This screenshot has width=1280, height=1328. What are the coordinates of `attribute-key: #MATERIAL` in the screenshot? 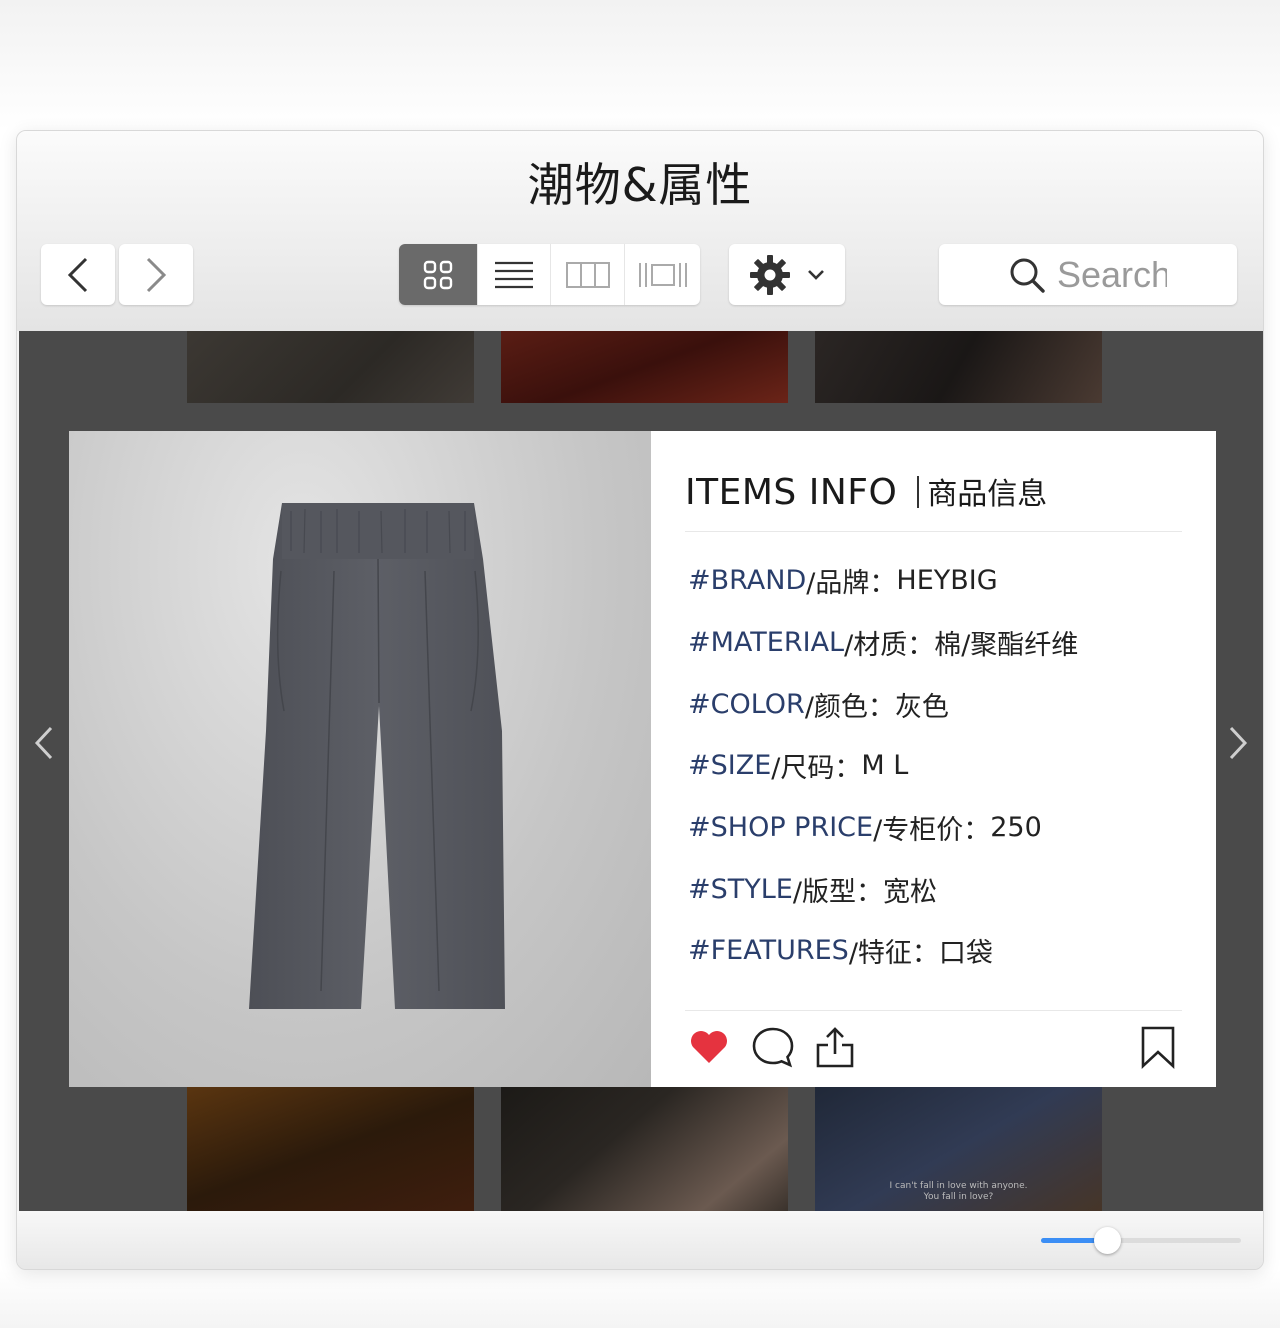 It's located at (766, 642).